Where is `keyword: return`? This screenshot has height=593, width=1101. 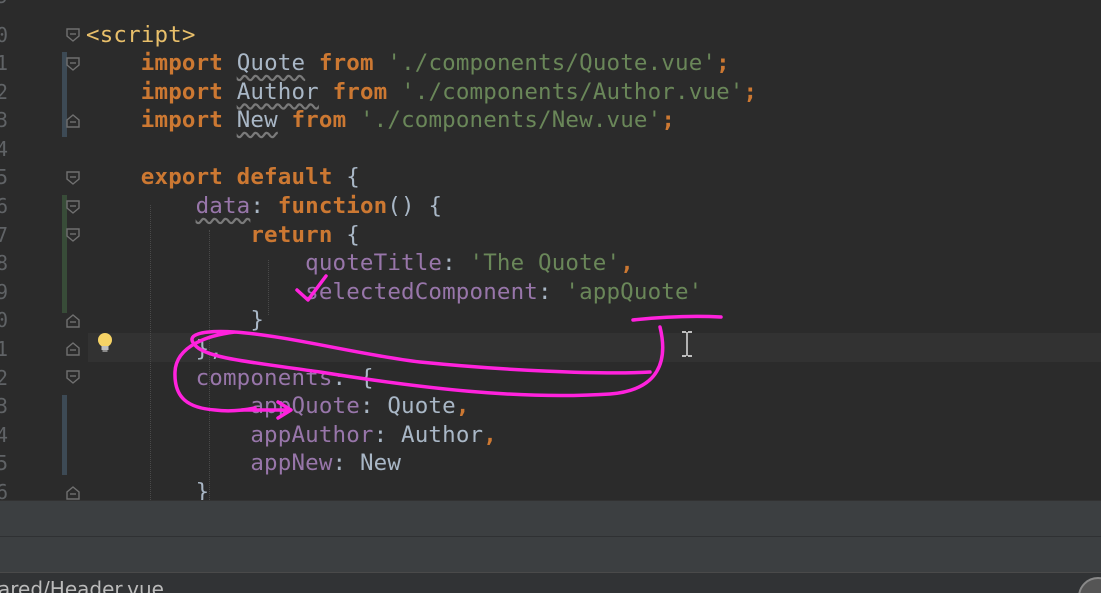
keyword: return is located at coordinates (291, 234).